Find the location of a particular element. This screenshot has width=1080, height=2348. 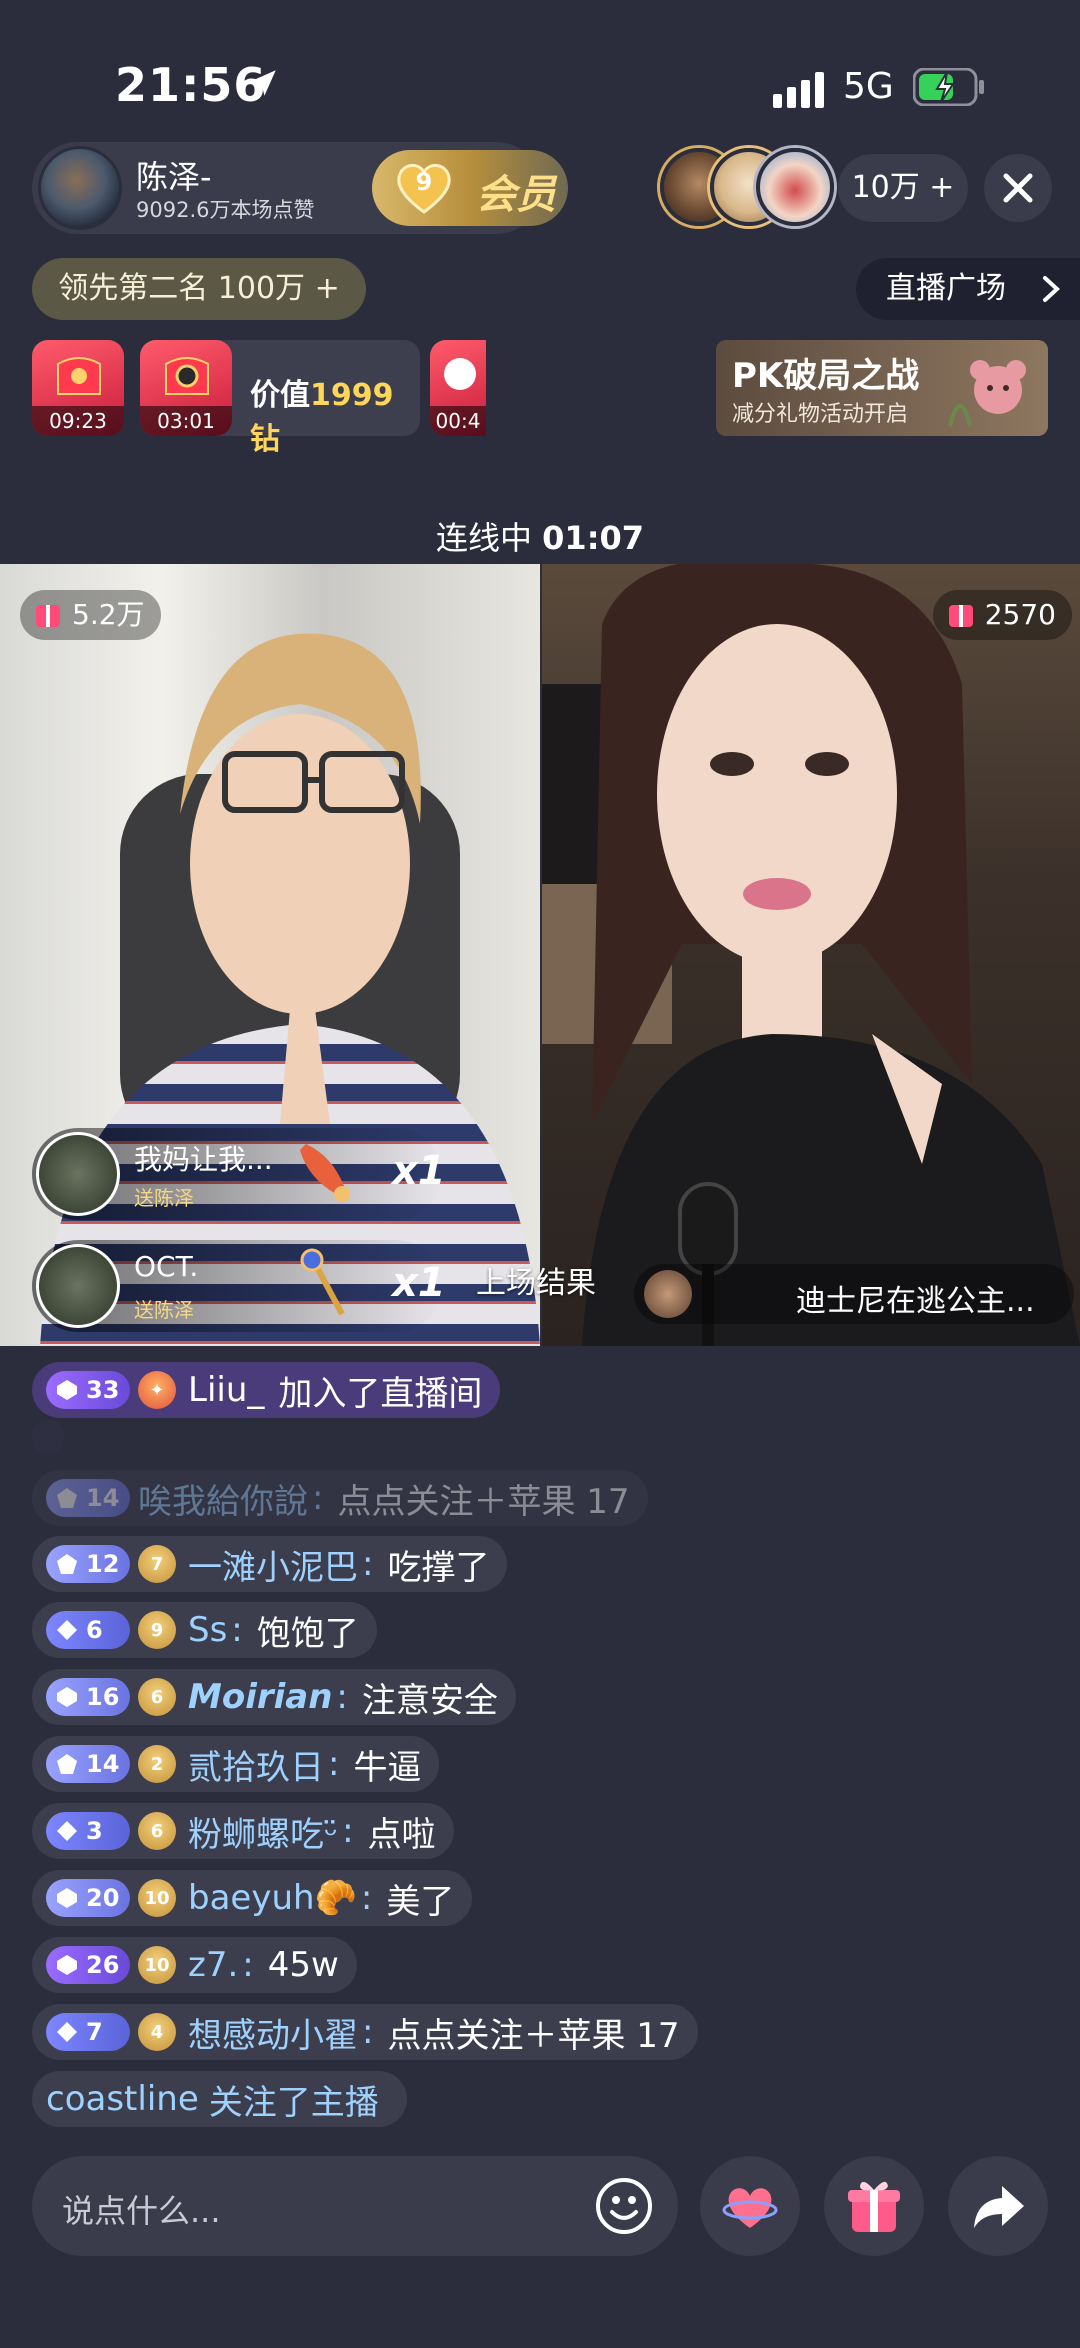

close-button is located at coordinates (1018, 188).